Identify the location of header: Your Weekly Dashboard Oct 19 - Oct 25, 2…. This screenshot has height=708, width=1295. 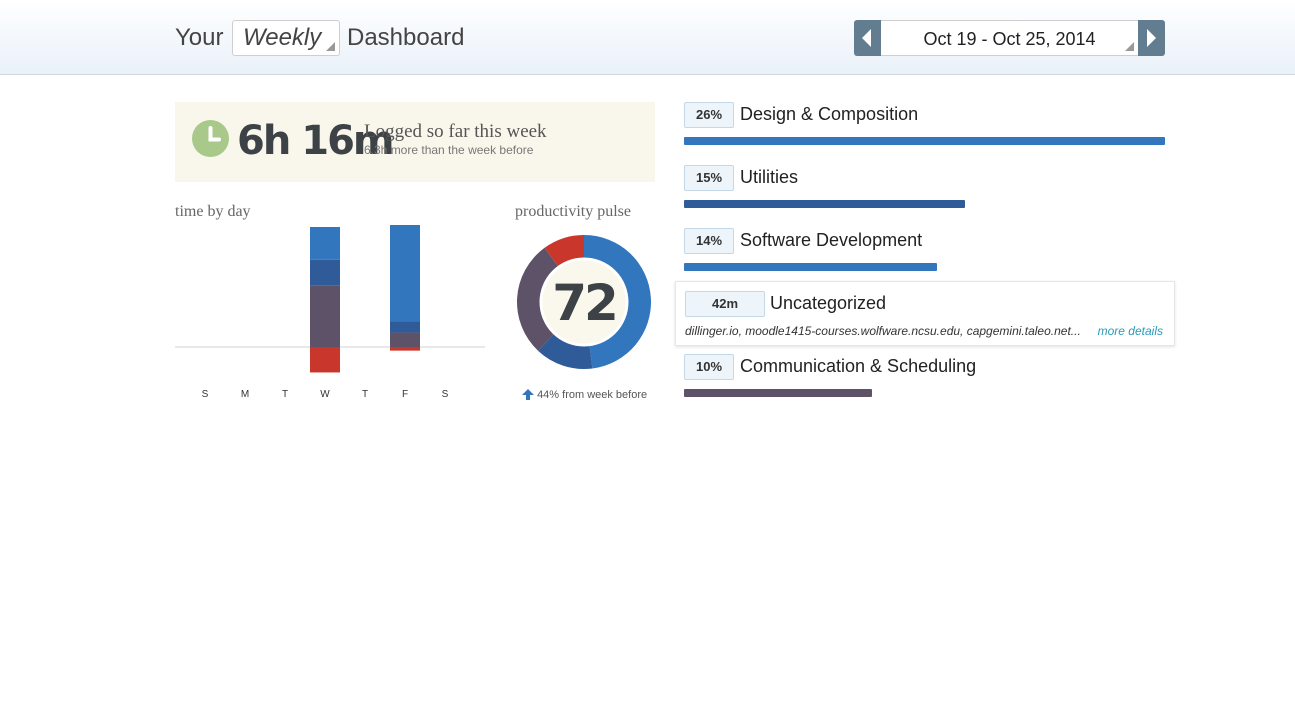
(647, 37).